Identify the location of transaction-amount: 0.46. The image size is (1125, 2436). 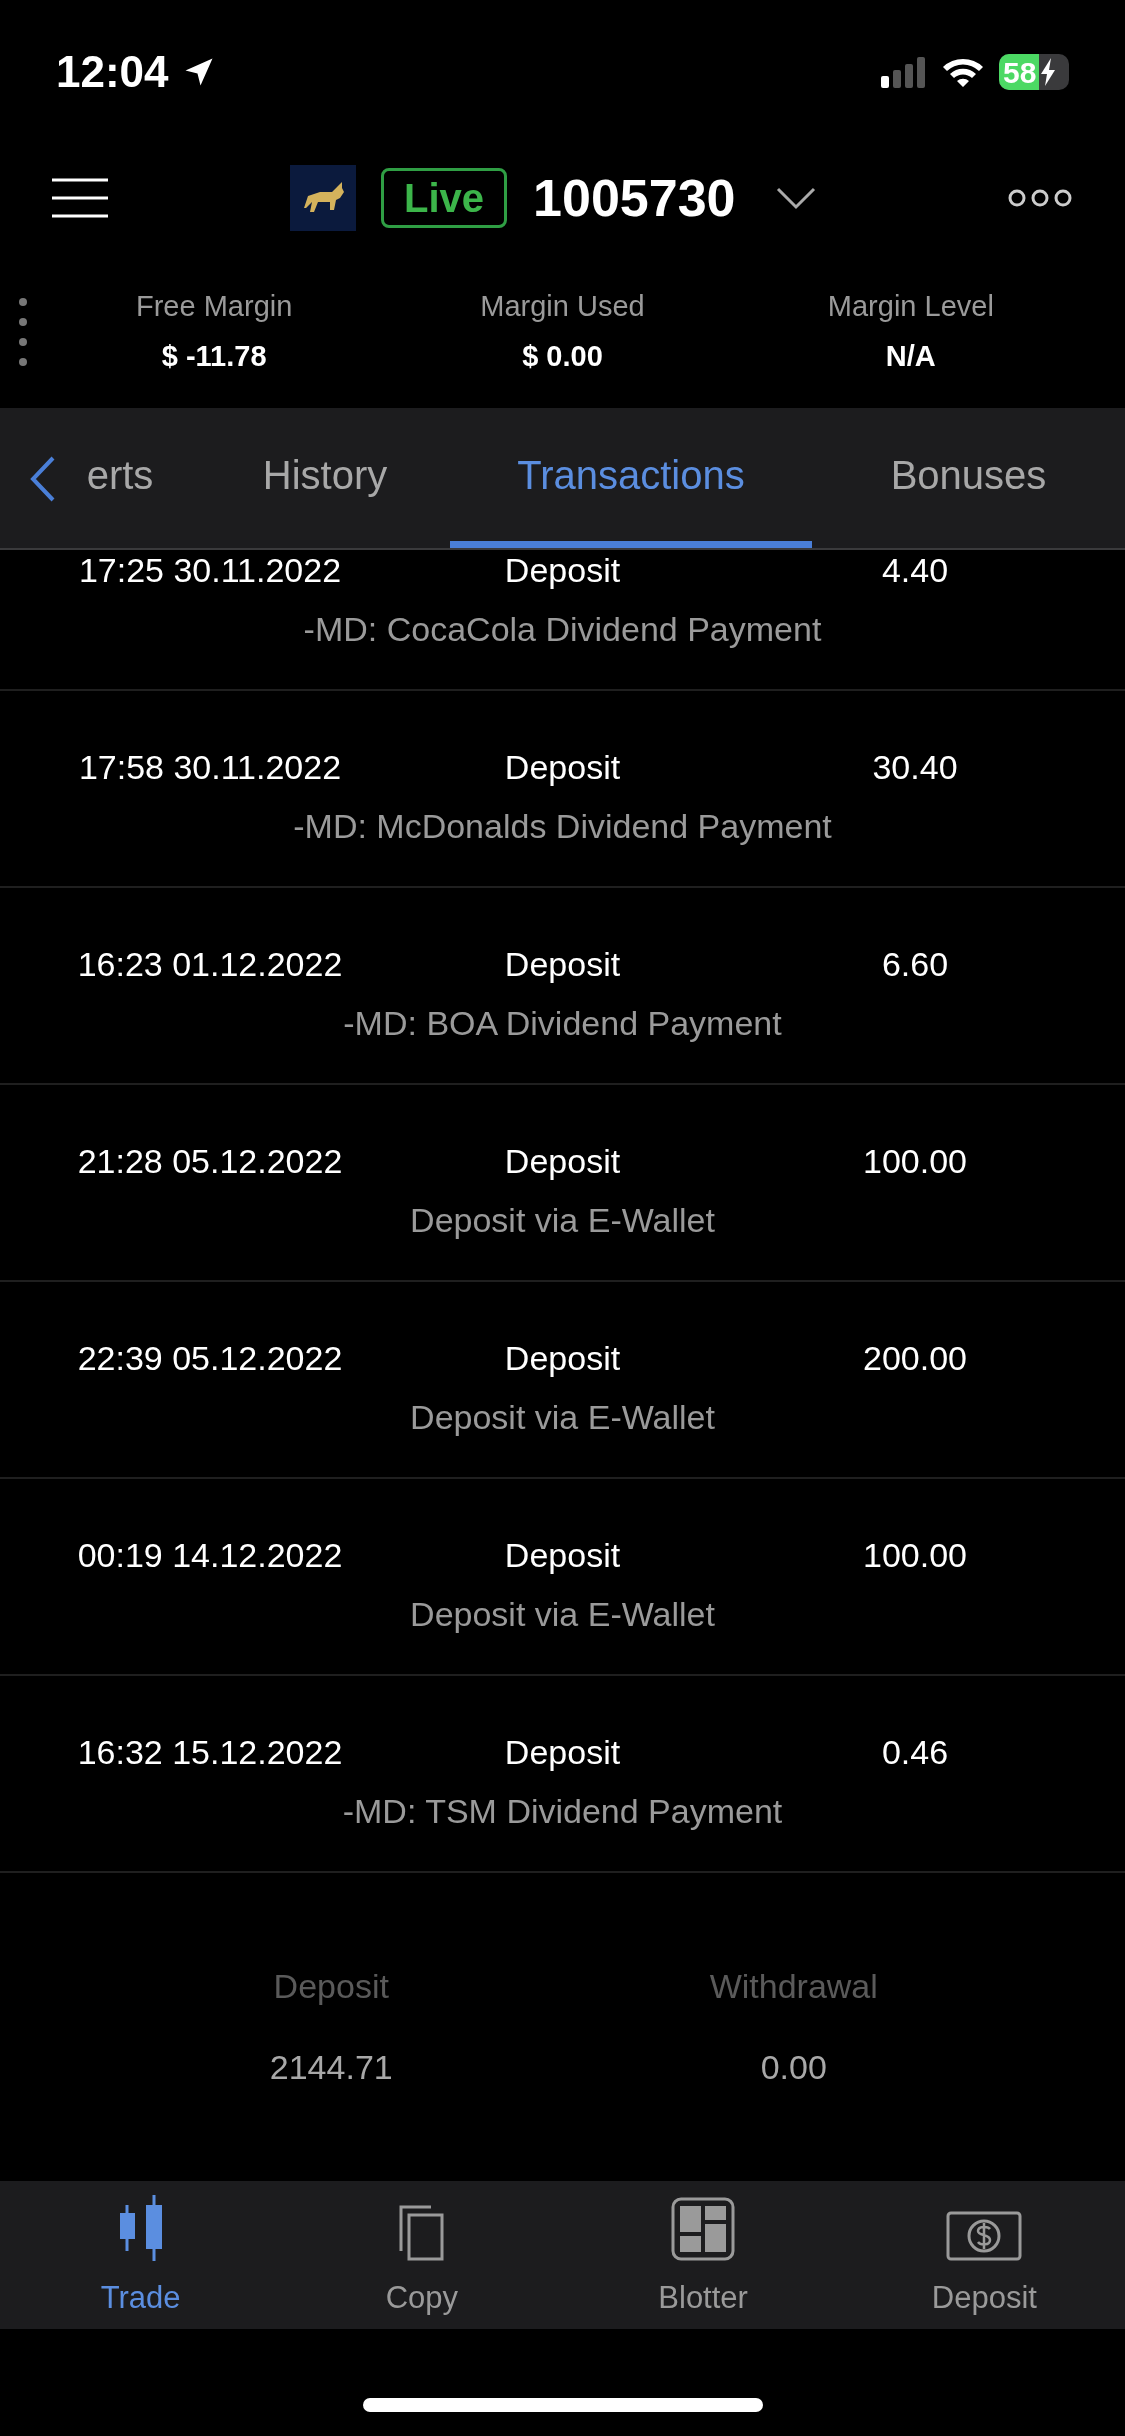
(915, 1752).